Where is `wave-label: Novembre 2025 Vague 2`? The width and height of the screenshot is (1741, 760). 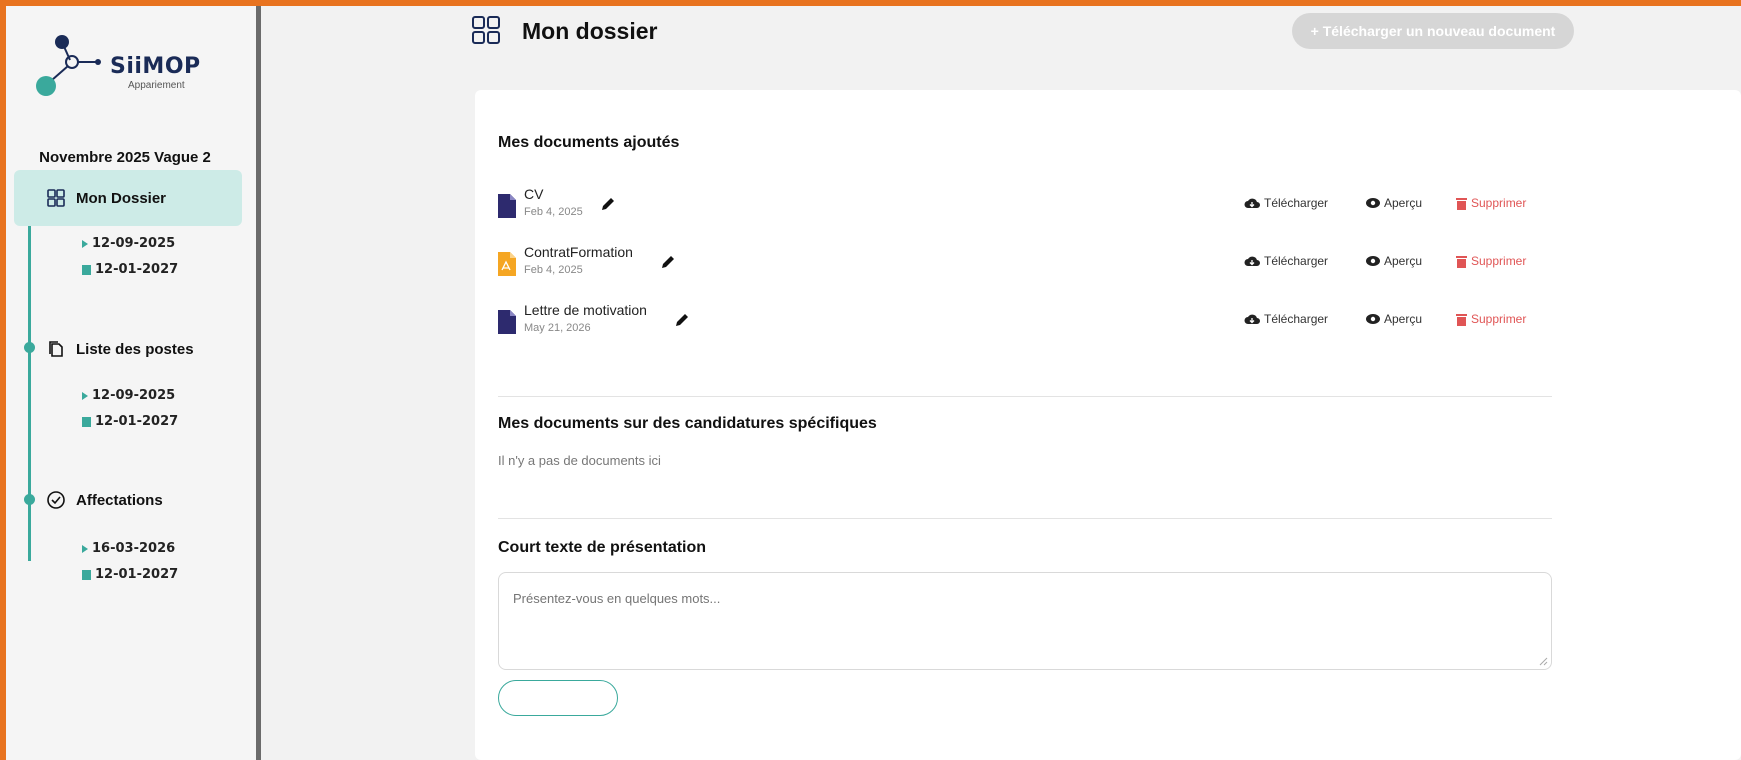 wave-label: Novembre 2025 Vague 2 is located at coordinates (125, 157).